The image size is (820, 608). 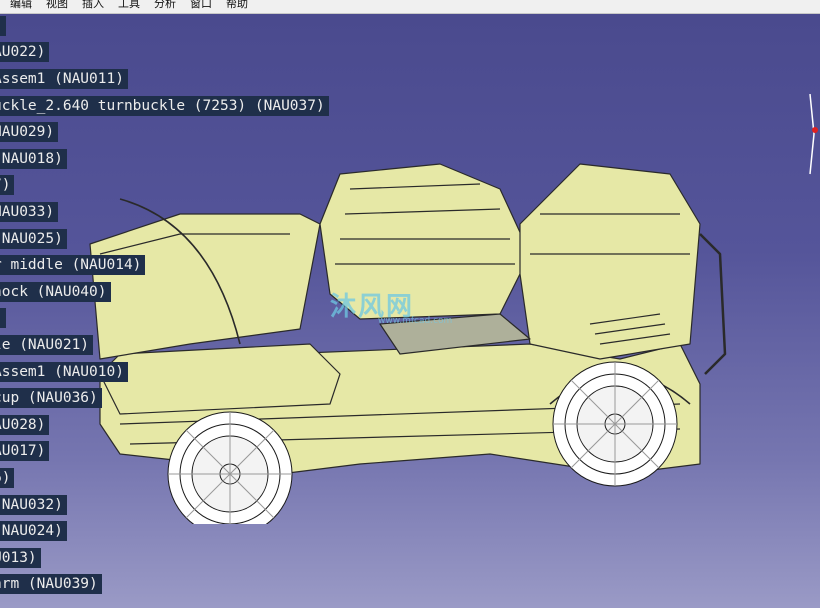 I want to click on tree-node: hock (NAU040), so click(x=55, y=292).